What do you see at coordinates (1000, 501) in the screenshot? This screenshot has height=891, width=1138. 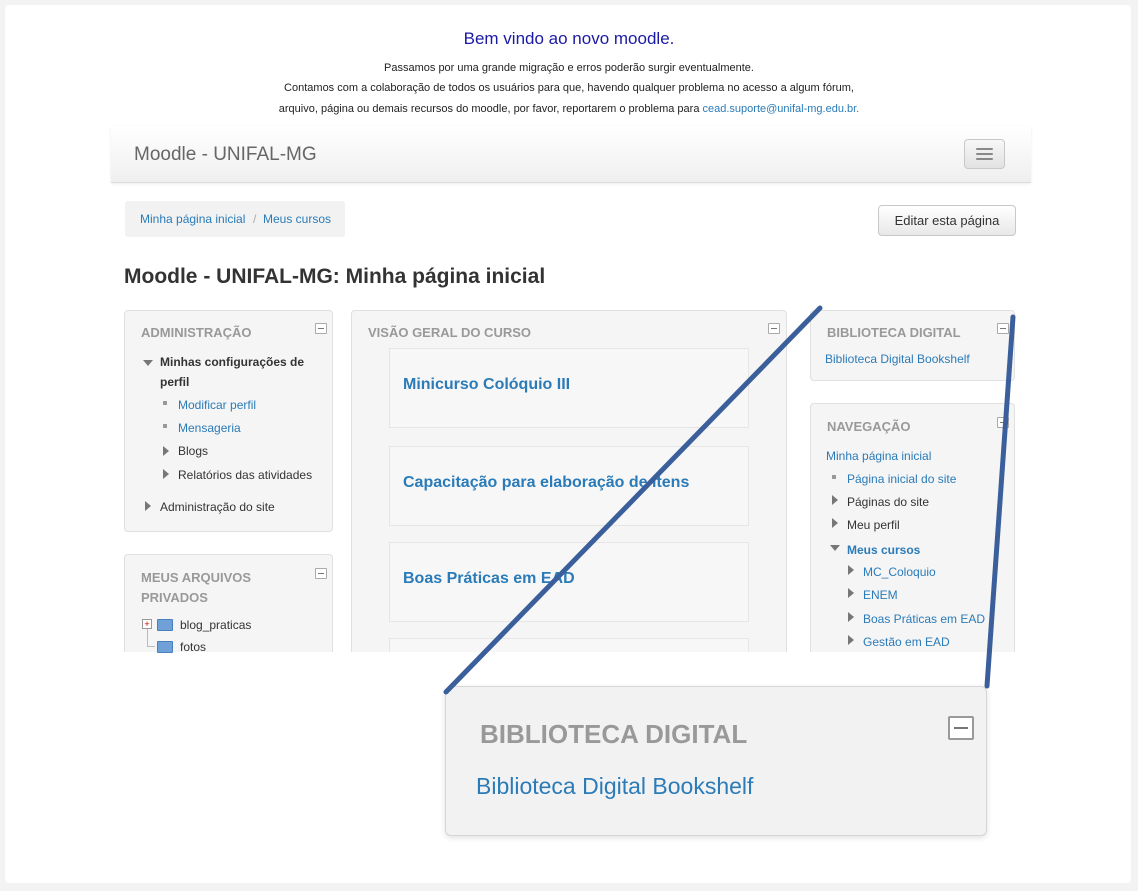 I see `callout-line-right` at bounding box center [1000, 501].